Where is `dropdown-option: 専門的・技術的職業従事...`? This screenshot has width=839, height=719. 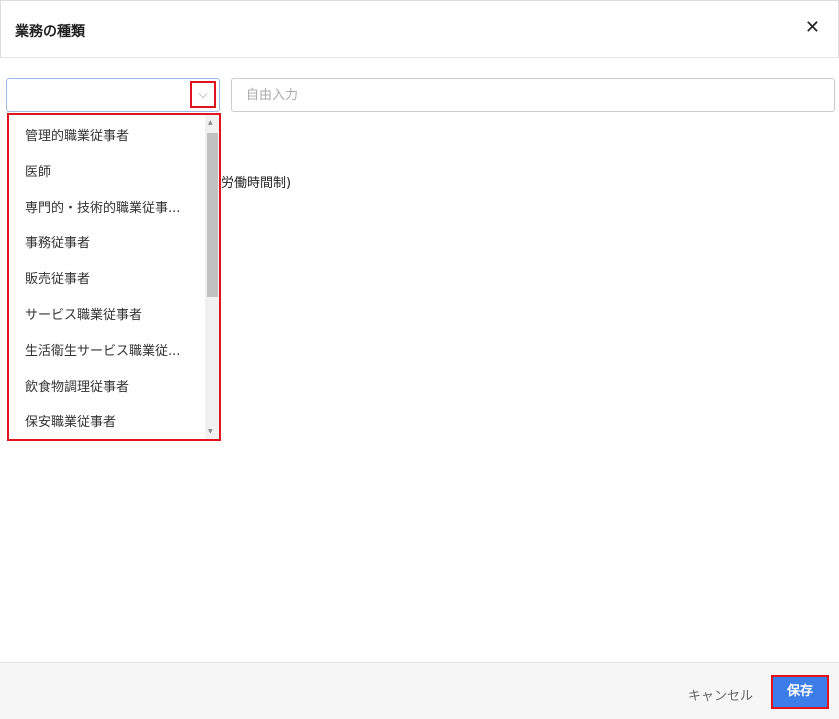
dropdown-option: 専門的・技術的職業従事... is located at coordinates (107, 209).